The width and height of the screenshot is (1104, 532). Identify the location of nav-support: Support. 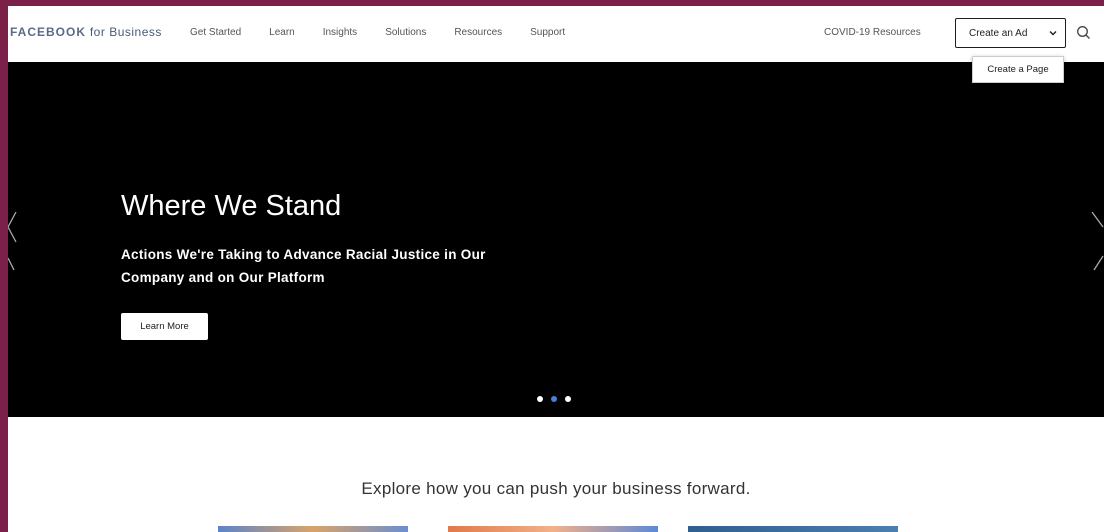
(547, 32).